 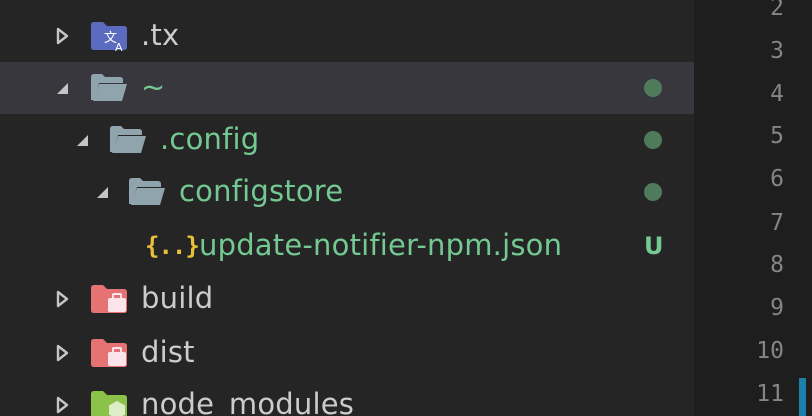 I want to click on tree-item-label: node_modules, so click(x=248, y=401).